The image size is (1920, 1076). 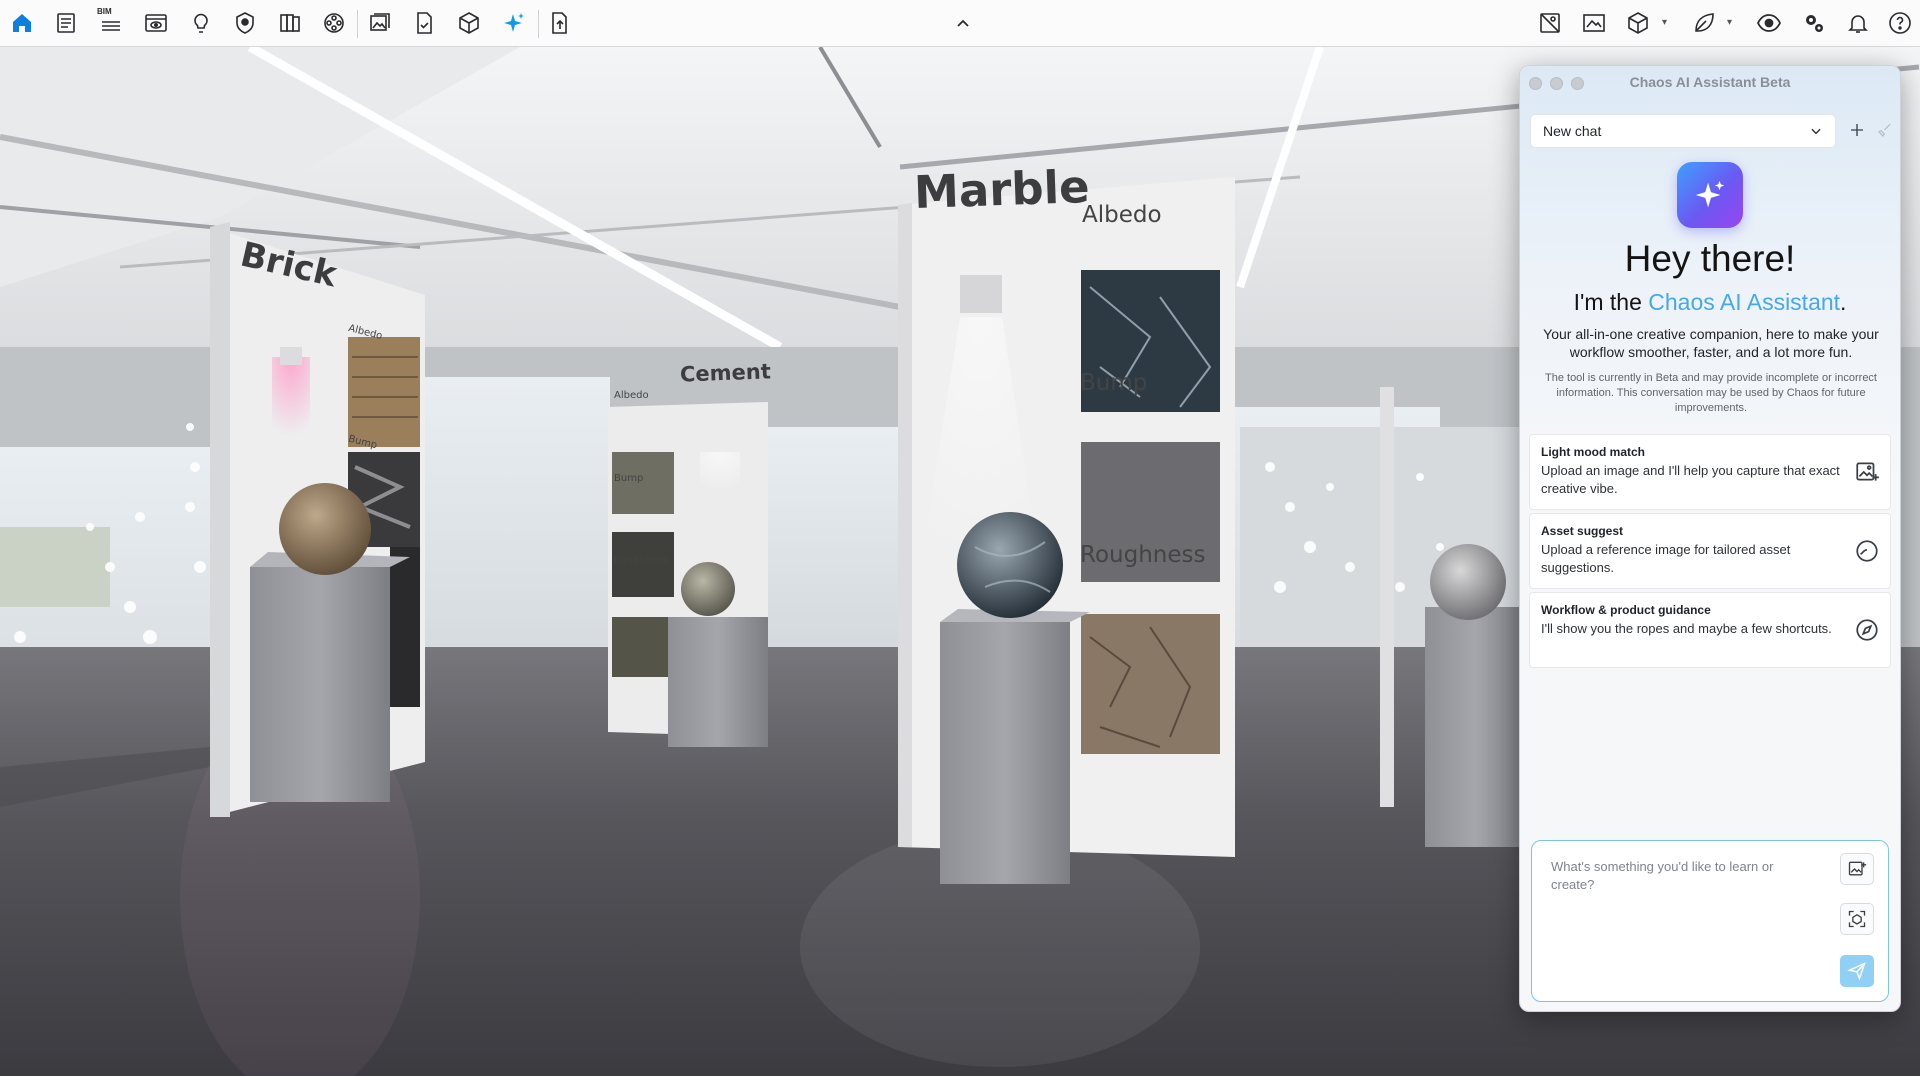 What do you see at coordinates (469, 23) in the screenshot?
I see `cube-icon` at bounding box center [469, 23].